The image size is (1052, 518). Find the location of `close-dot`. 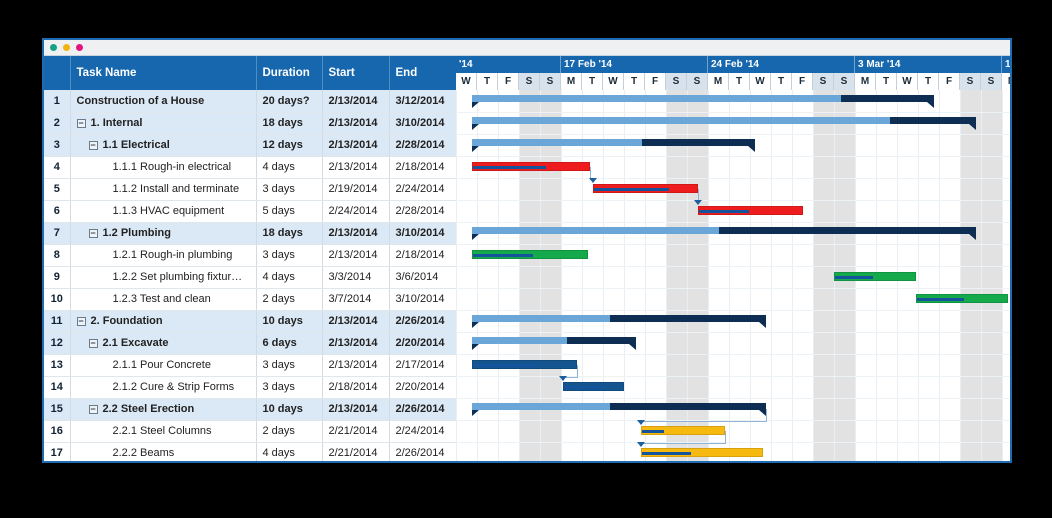

close-dot is located at coordinates (53, 47).